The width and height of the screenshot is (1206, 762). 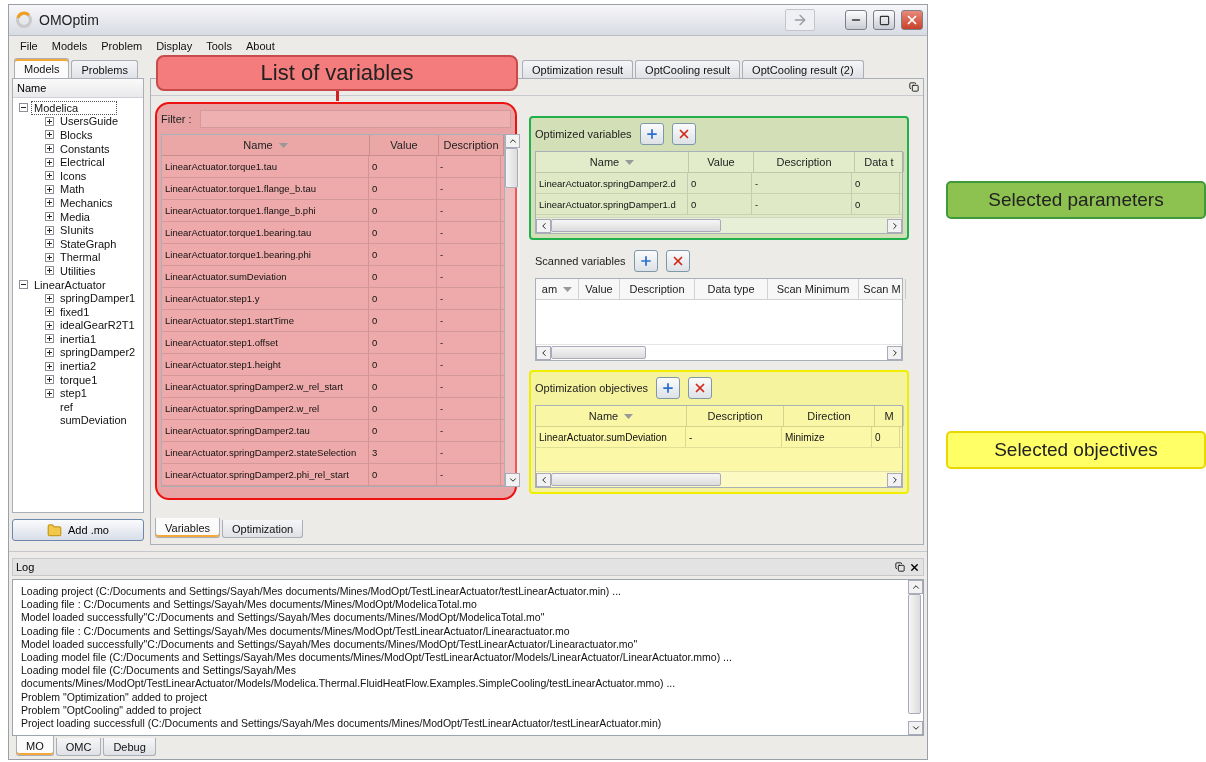 I want to click on column-header: am, so click(x=557, y=289).